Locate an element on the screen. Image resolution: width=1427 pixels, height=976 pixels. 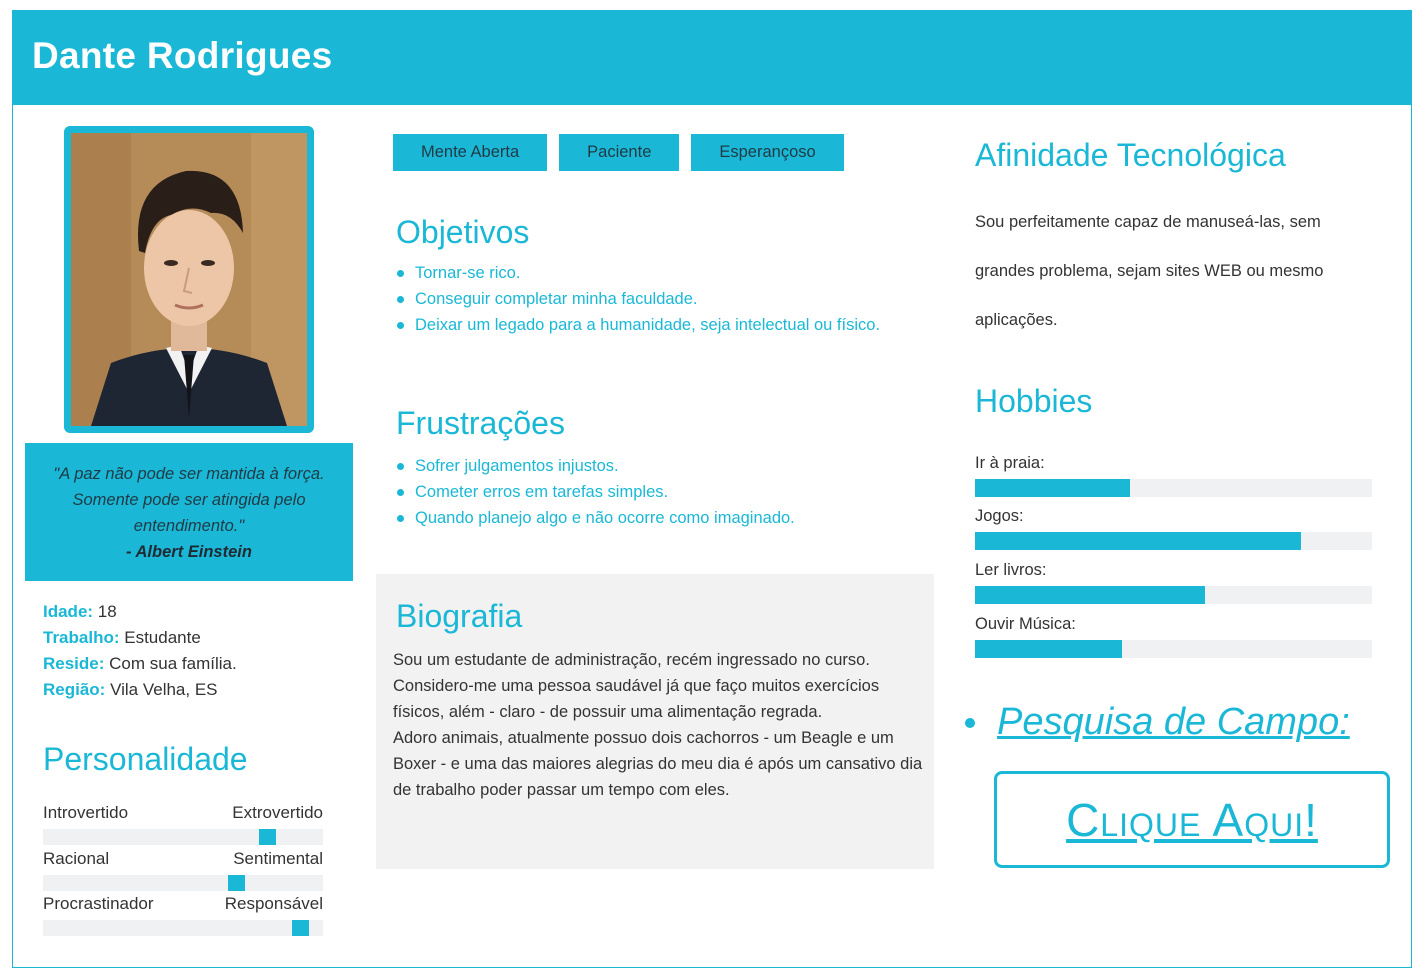
list-item: Cometer erros em tarefas simples. is located at coordinates (596, 492).